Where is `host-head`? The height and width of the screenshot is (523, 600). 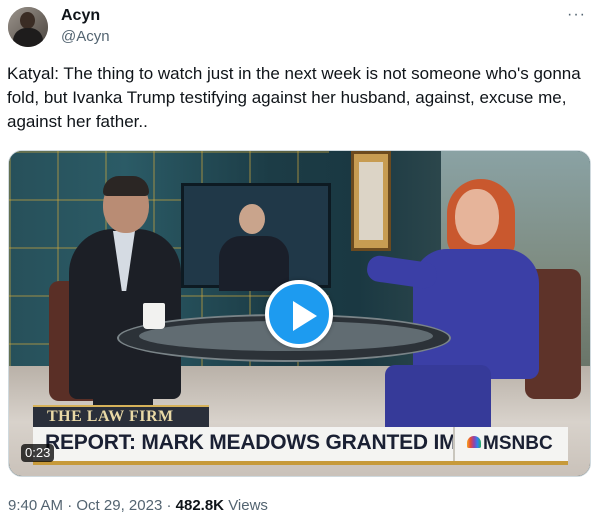 host-head is located at coordinates (477, 217).